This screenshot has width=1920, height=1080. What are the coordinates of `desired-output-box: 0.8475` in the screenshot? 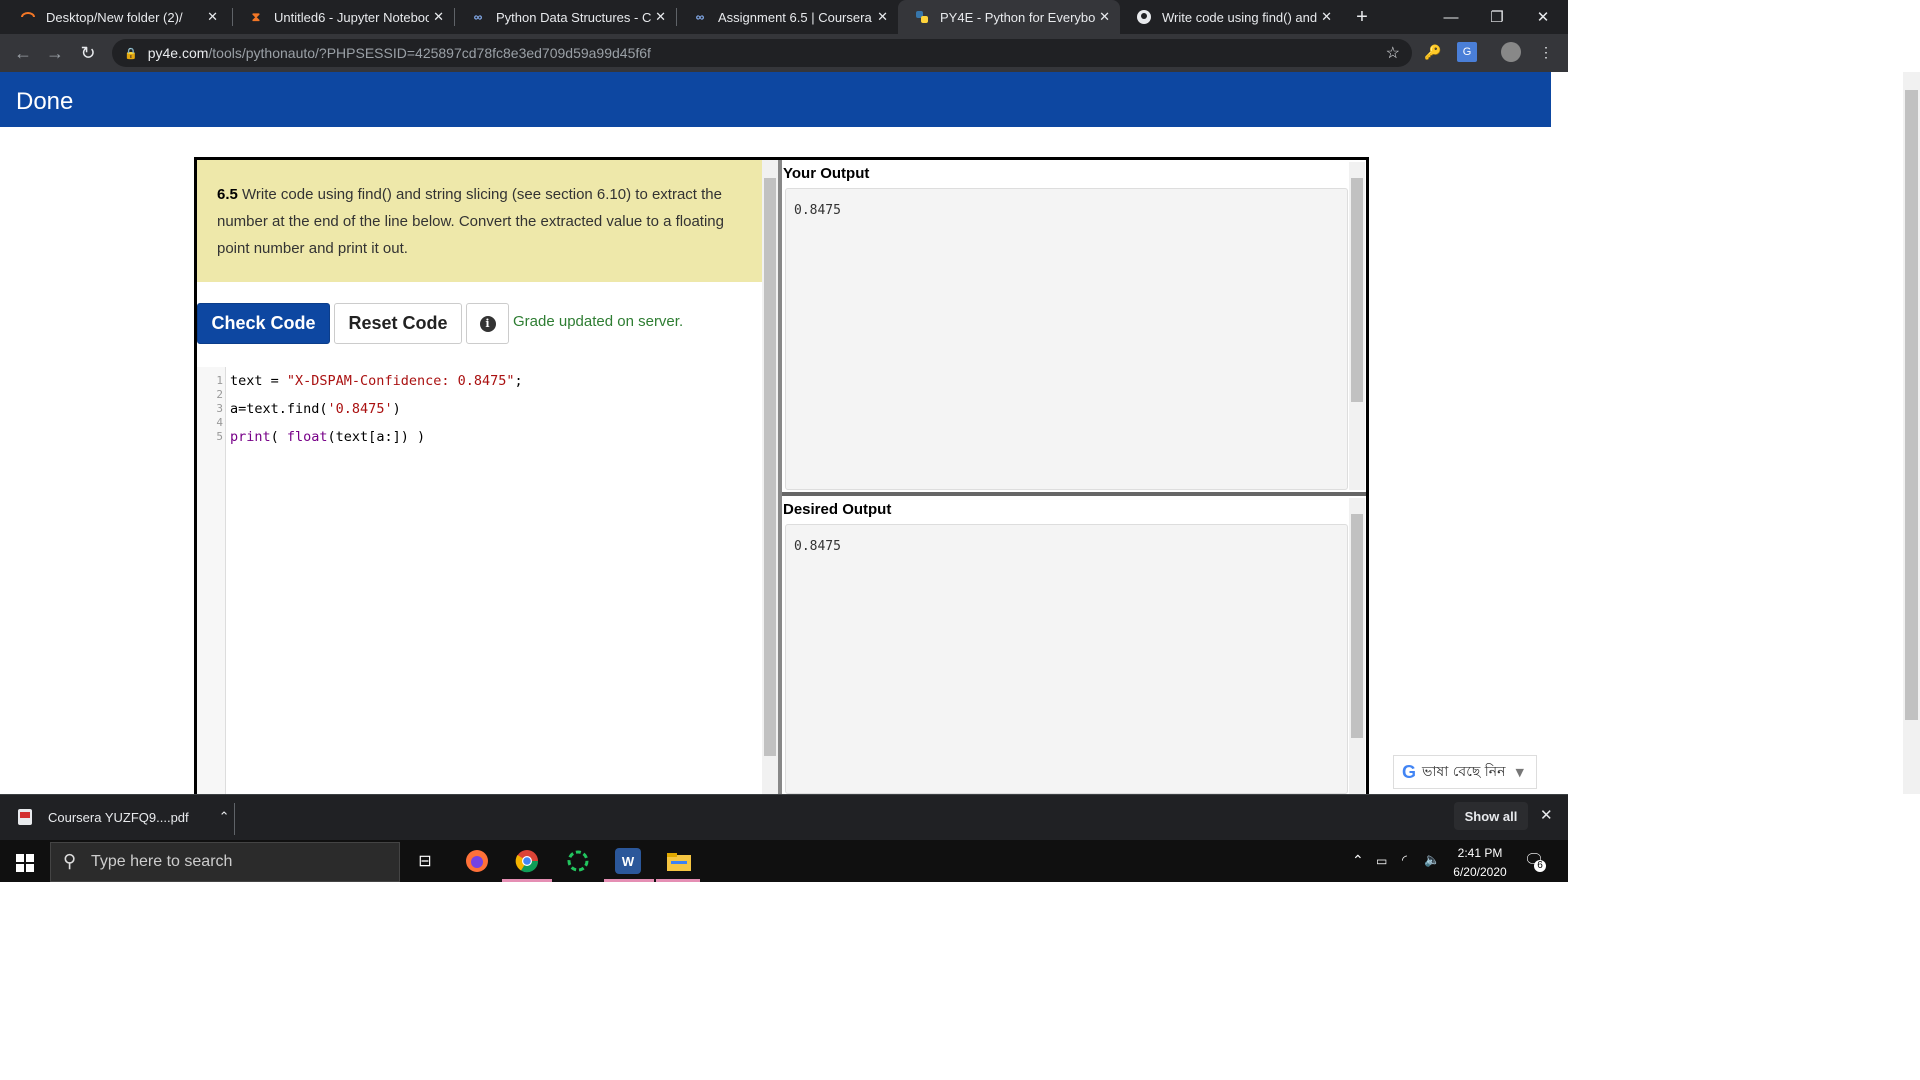 It's located at (1066, 659).